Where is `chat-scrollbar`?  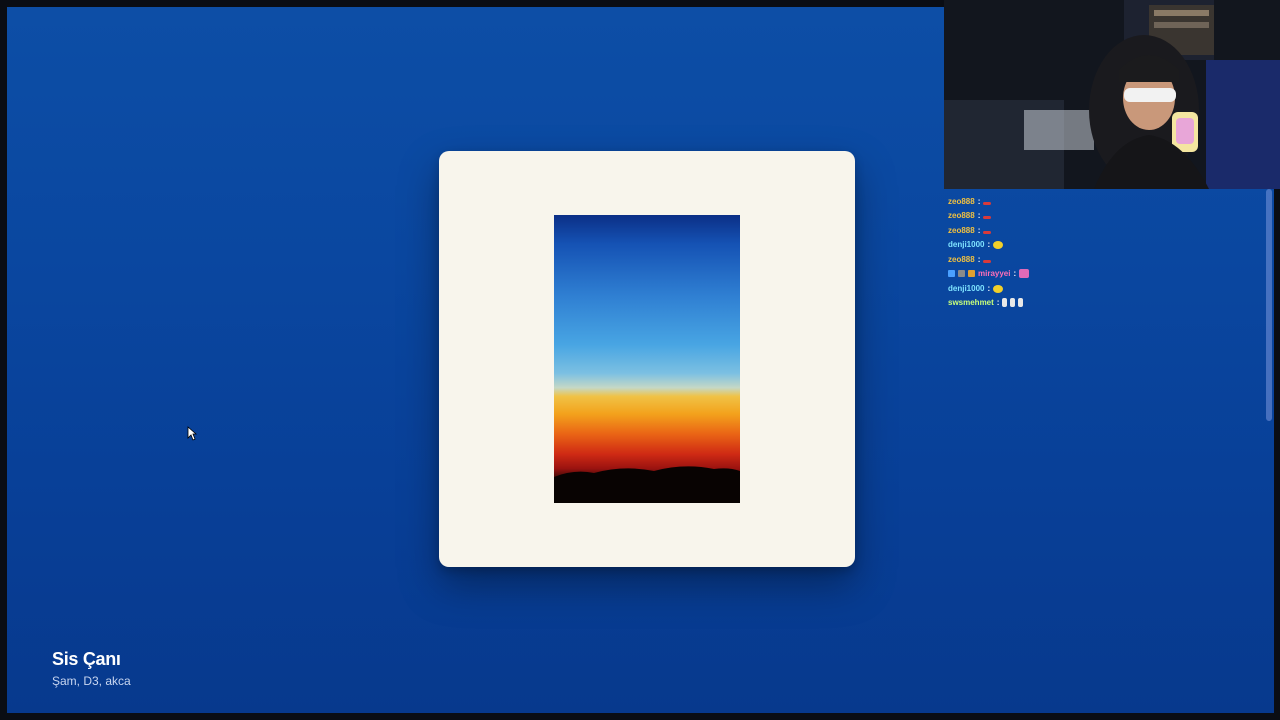 chat-scrollbar is located at coordinates (1269, 305).